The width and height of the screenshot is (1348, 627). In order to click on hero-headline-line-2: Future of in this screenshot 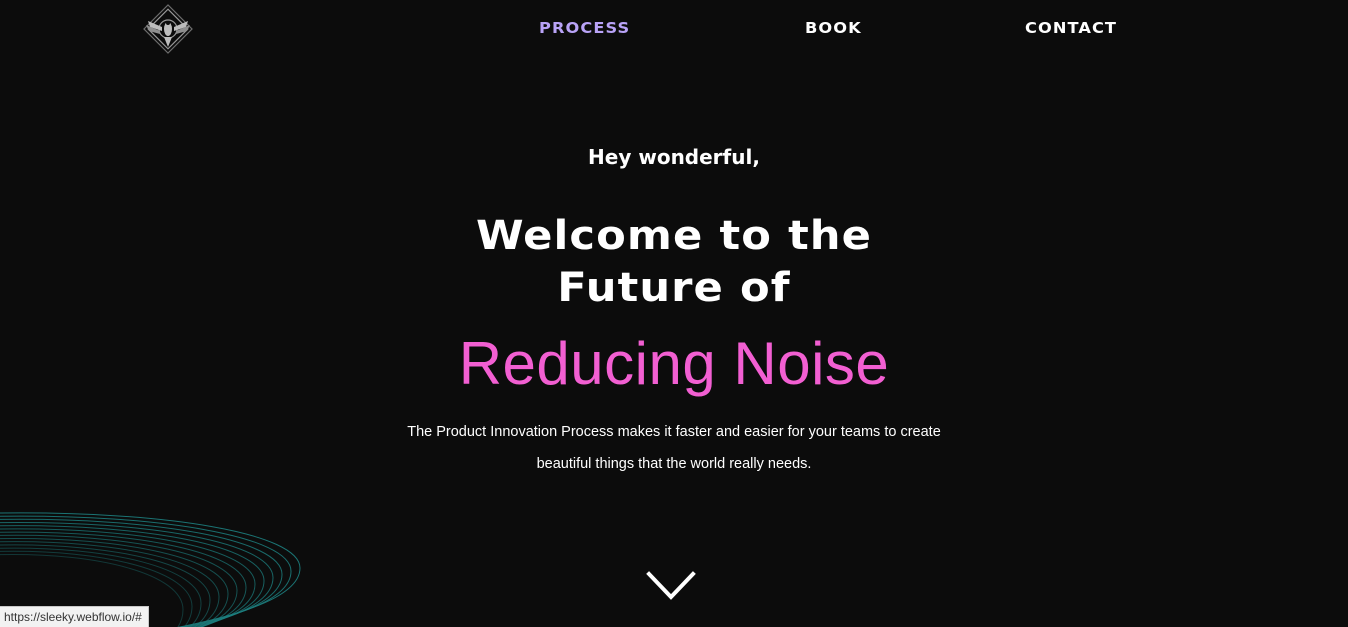, I will do `click(674, 288)`.